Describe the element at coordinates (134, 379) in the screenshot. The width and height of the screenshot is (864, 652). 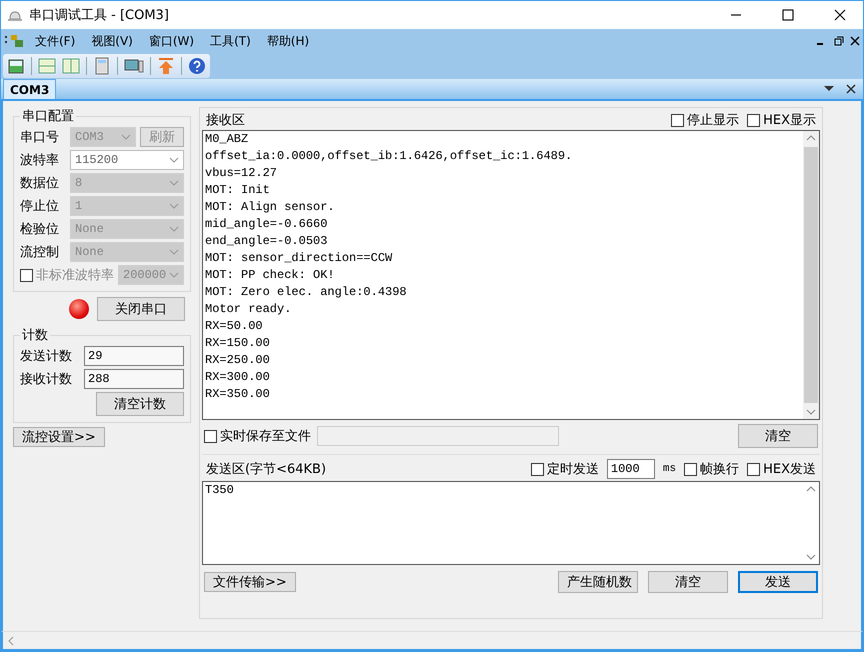
I see `received-count-field: 288` at that location.